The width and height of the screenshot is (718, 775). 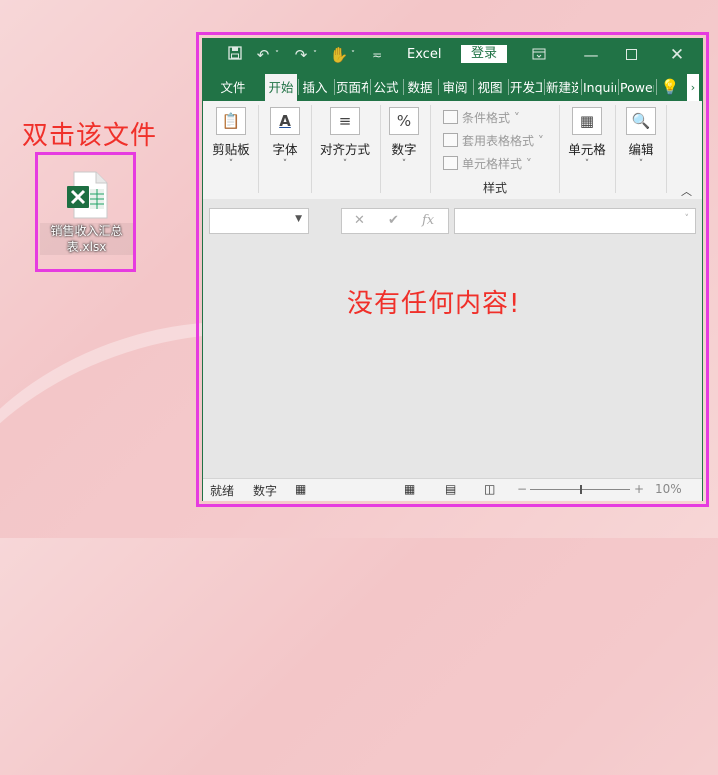 I want to click on tab-power-pivot: Power Pivot, so click(x=637, y=87).